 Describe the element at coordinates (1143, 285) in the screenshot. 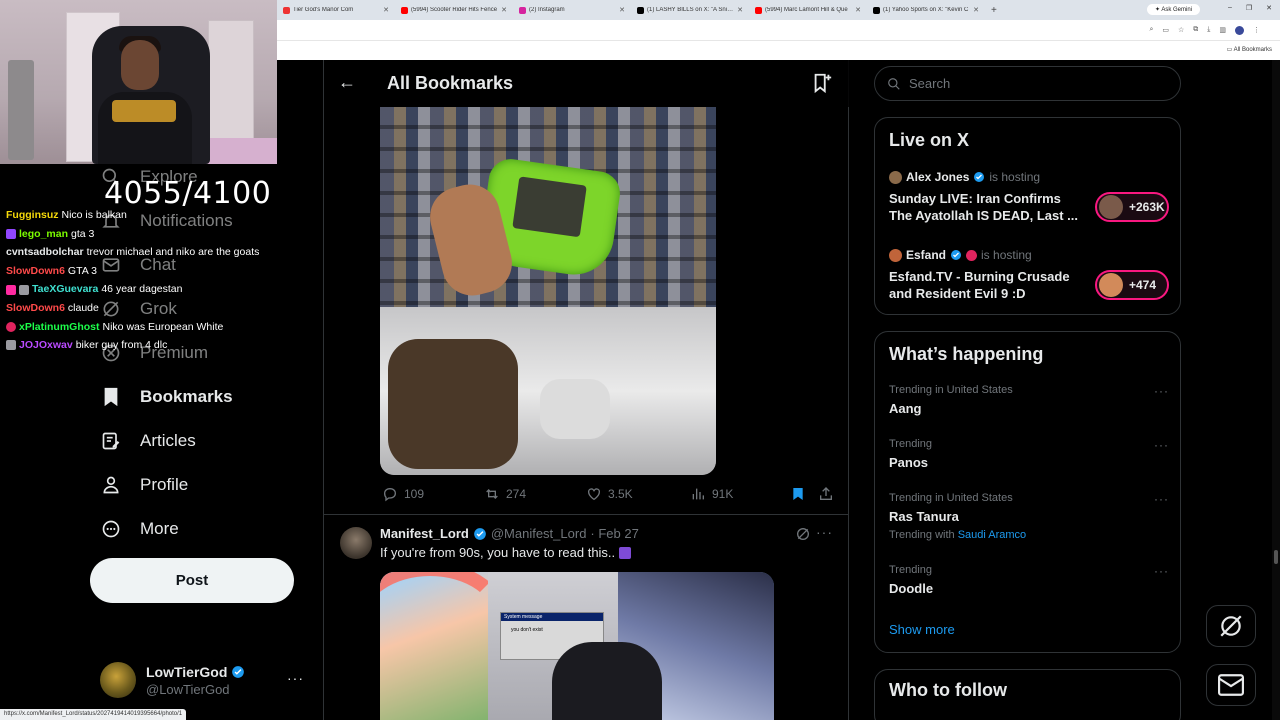

I see `listener-count: +474` at that location.